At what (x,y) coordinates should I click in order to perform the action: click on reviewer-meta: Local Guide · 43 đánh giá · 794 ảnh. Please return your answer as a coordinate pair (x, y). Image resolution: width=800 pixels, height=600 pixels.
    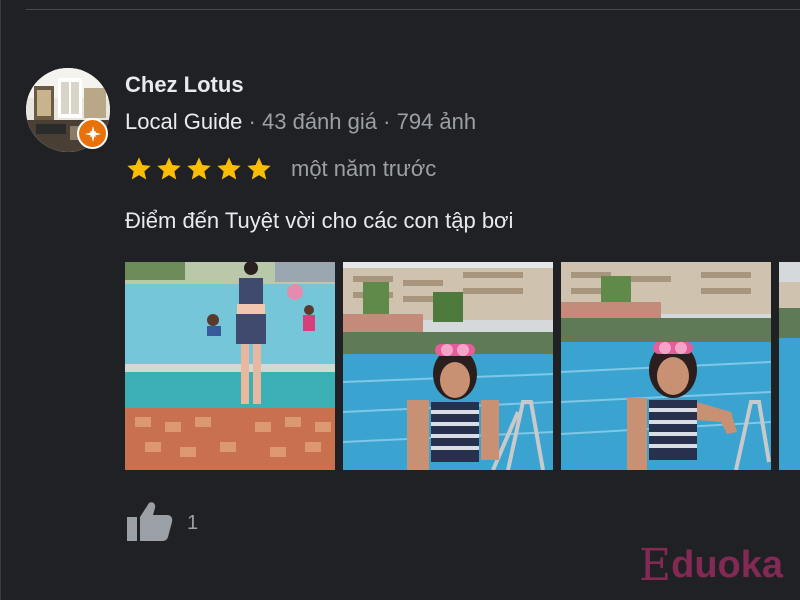
    Looking at the image, I should click on (300, 122).